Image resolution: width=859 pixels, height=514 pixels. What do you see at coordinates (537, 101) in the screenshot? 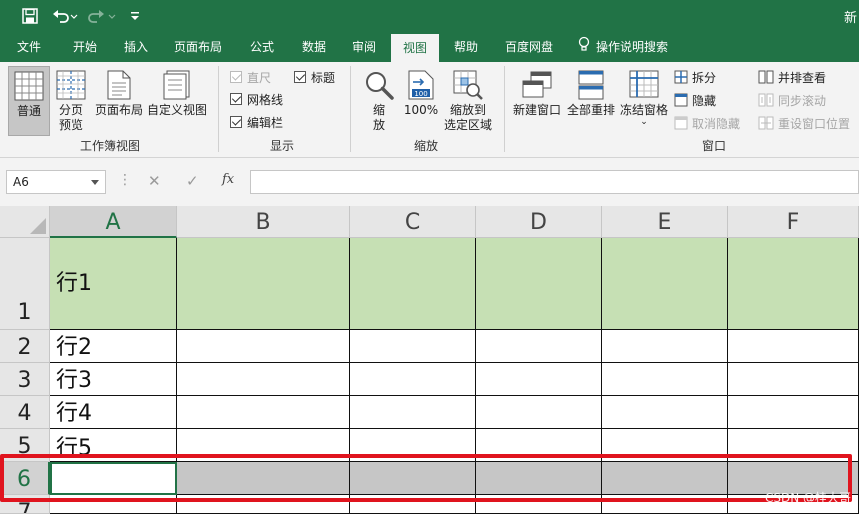
I see `new-window-button: 新建窗口` at bounding box center [537, 101].